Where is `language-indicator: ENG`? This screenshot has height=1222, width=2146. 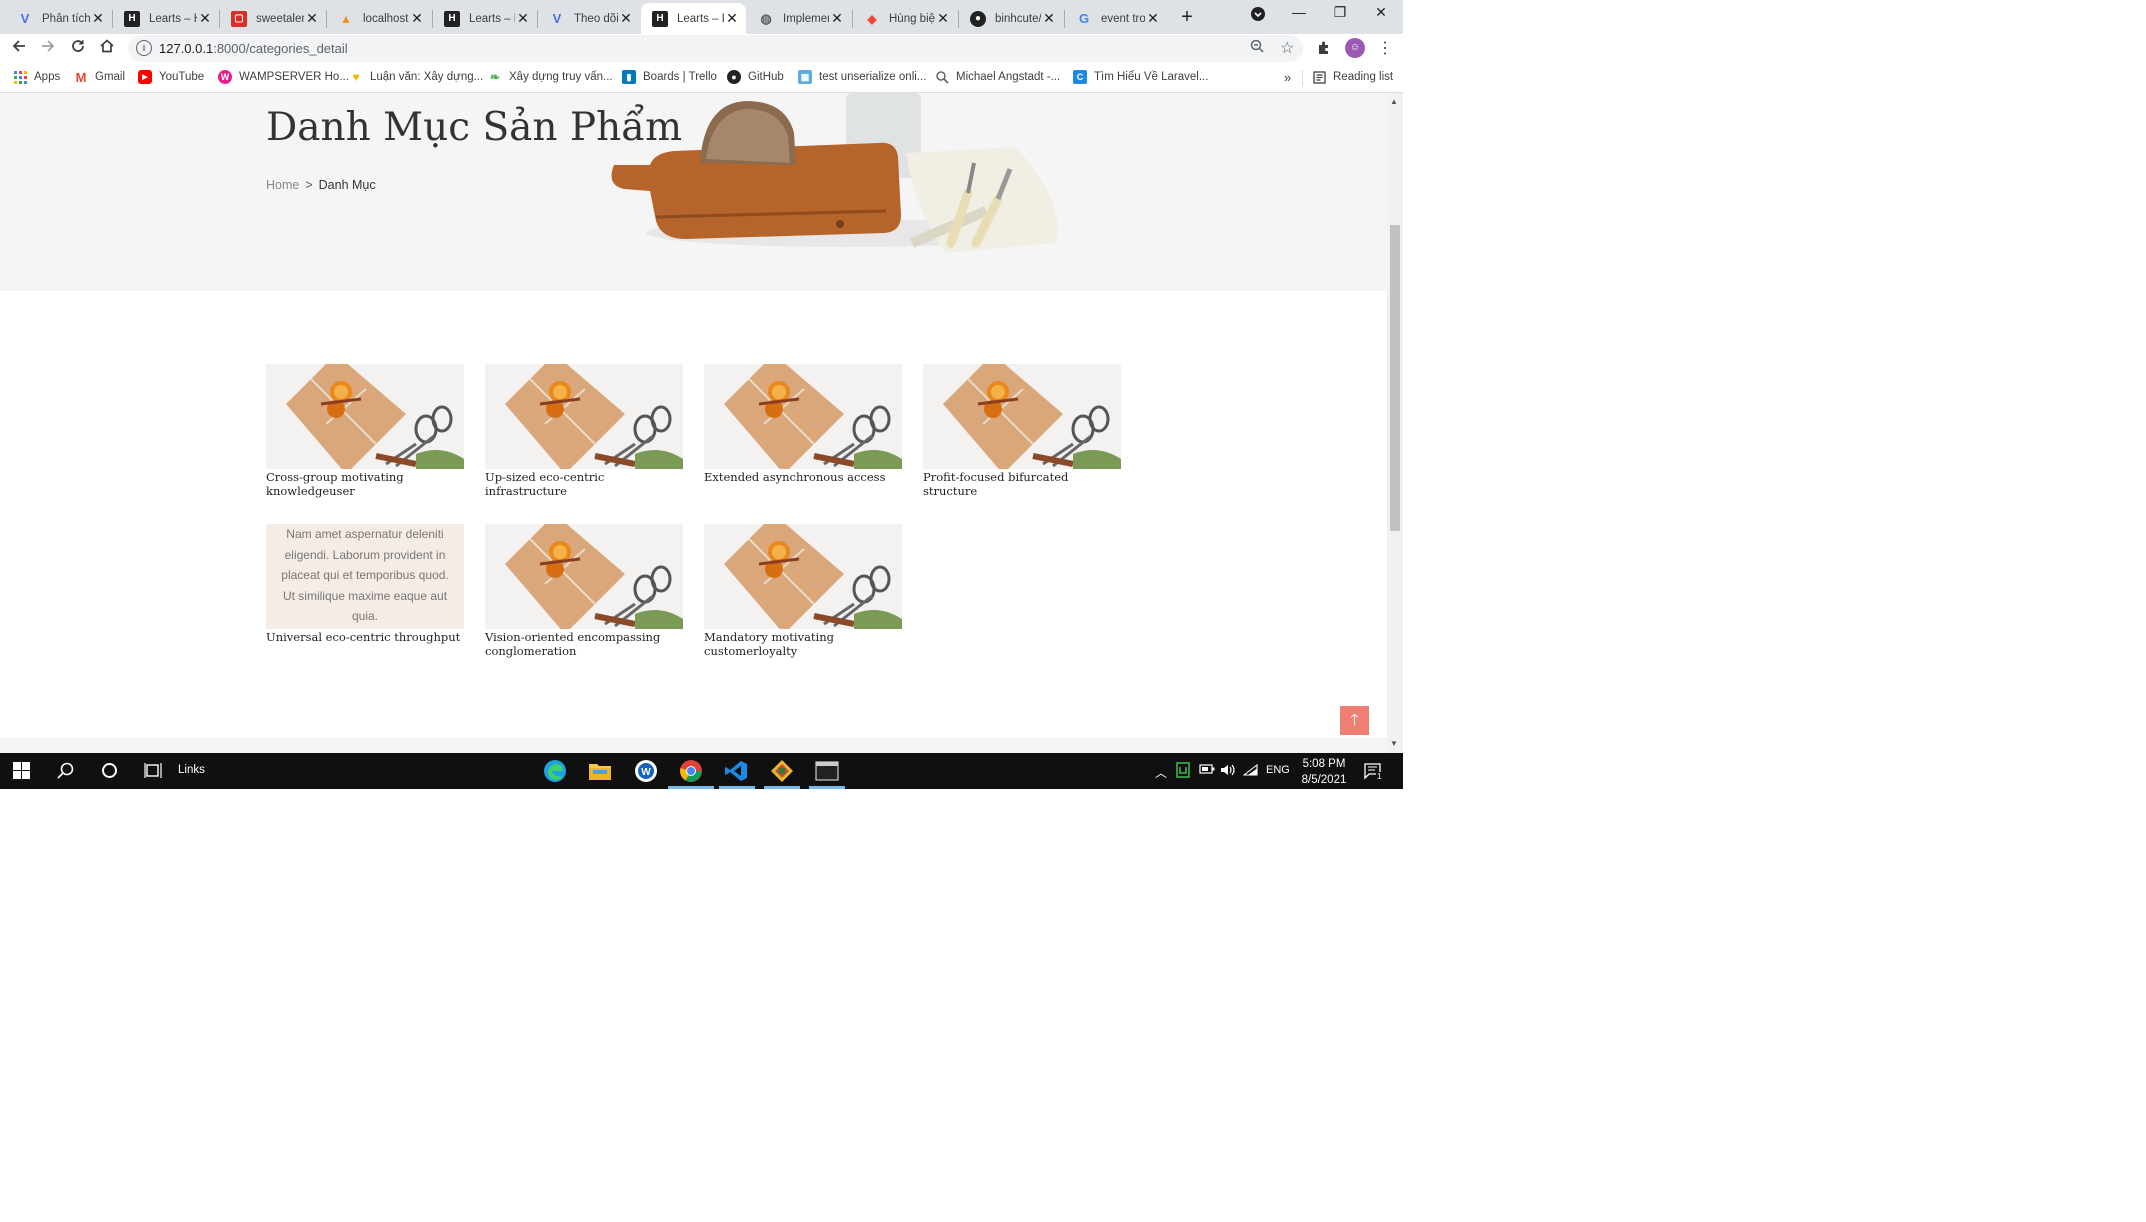
language-indicator: ENG is located at coordinates (1278, 770).